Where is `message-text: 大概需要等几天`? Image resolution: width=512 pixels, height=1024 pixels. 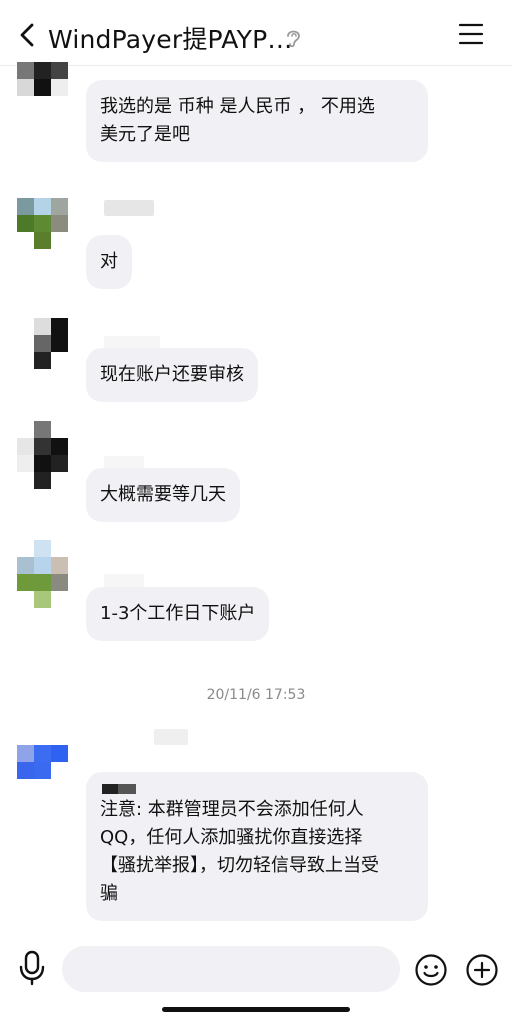
message-text: 大概需要等几天 is located at coordinates (163, 494).